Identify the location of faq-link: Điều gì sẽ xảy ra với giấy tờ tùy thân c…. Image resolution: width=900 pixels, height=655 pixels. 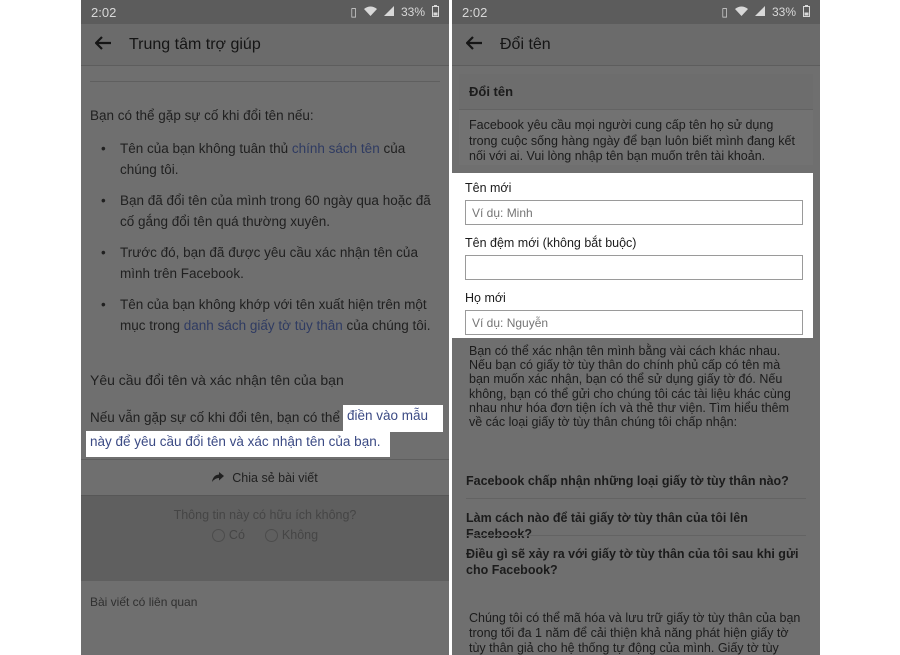
(636, 562).